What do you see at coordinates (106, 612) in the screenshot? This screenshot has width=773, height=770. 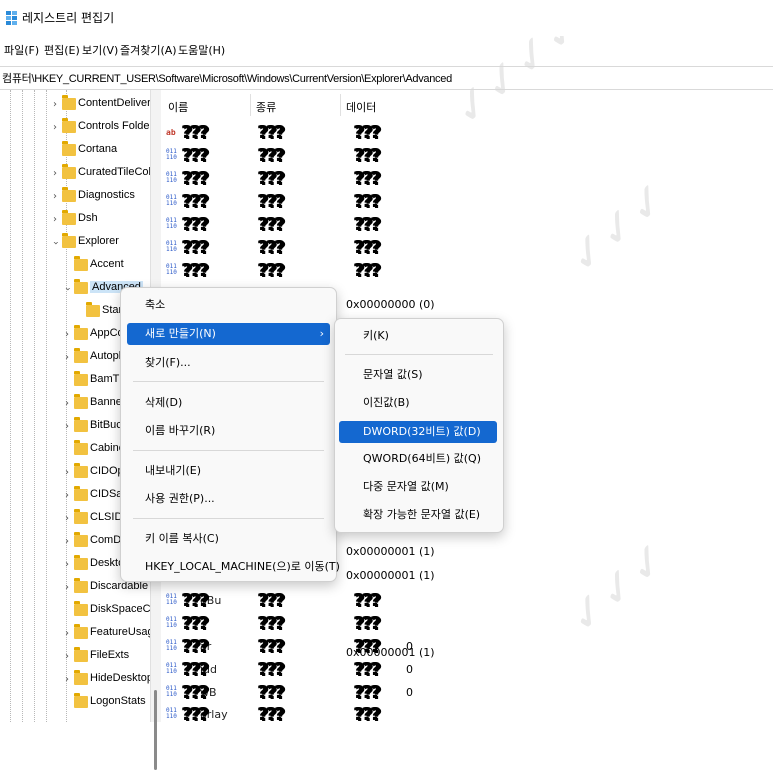 I see `tree-item-diskspace: DiskSpaceChe` at bounding box center [106, 612].